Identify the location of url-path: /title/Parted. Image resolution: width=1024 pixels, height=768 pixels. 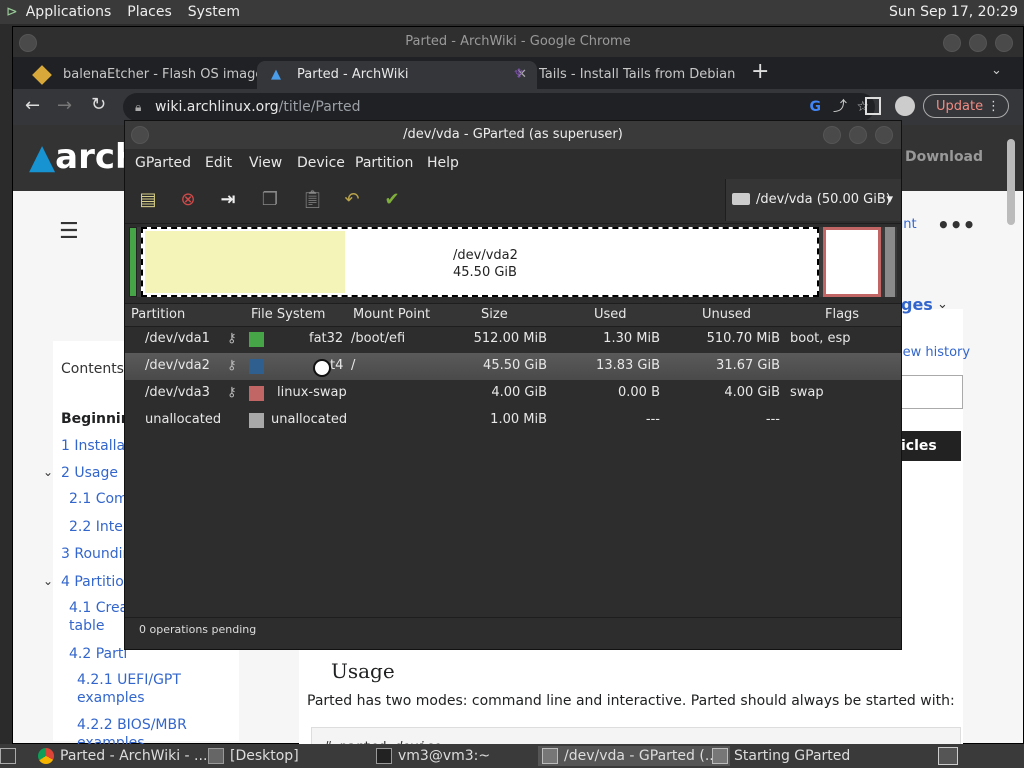
(319, 107).